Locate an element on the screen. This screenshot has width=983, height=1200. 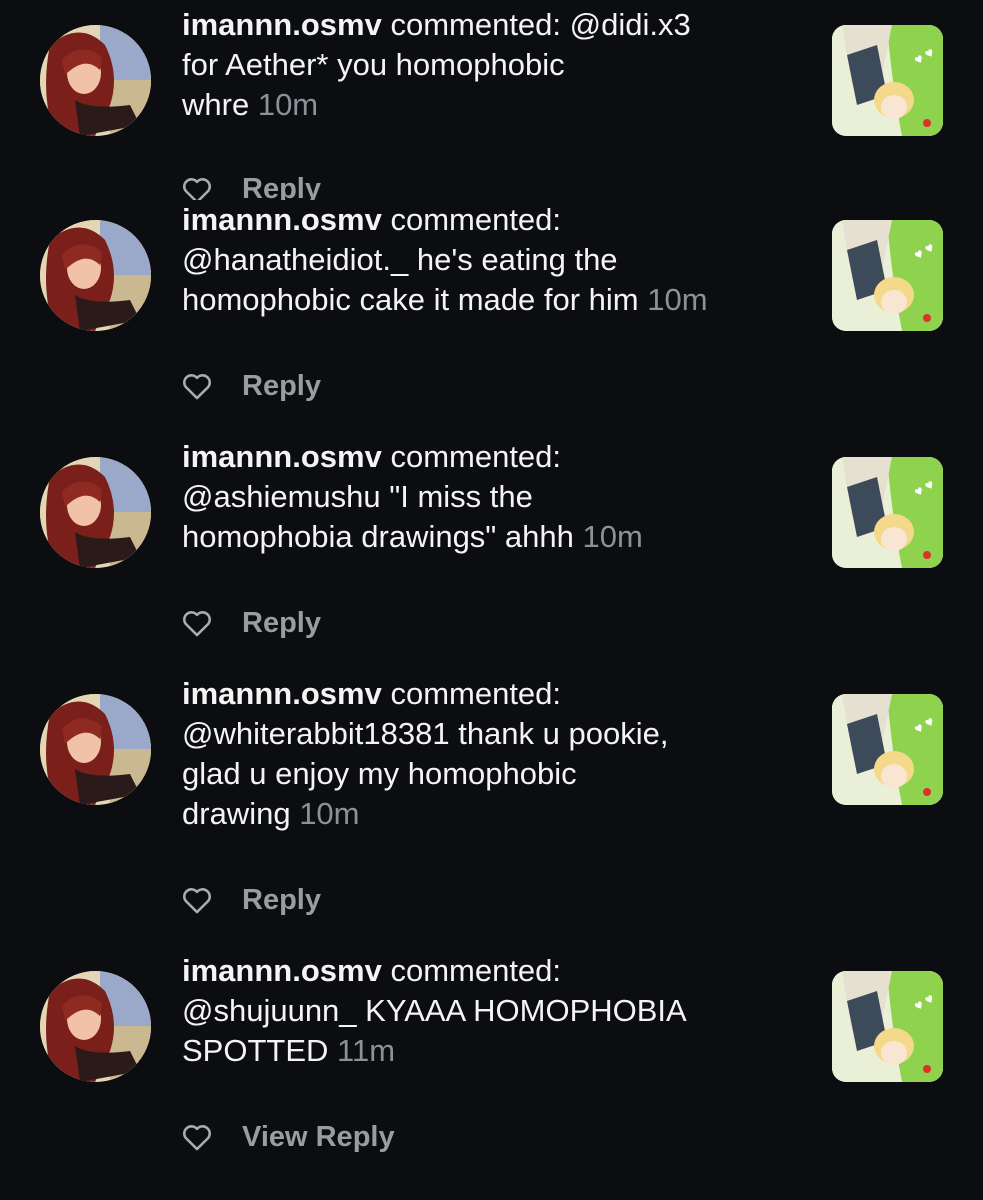
actions-row: View Reply is located at coordinates (287, 1137).